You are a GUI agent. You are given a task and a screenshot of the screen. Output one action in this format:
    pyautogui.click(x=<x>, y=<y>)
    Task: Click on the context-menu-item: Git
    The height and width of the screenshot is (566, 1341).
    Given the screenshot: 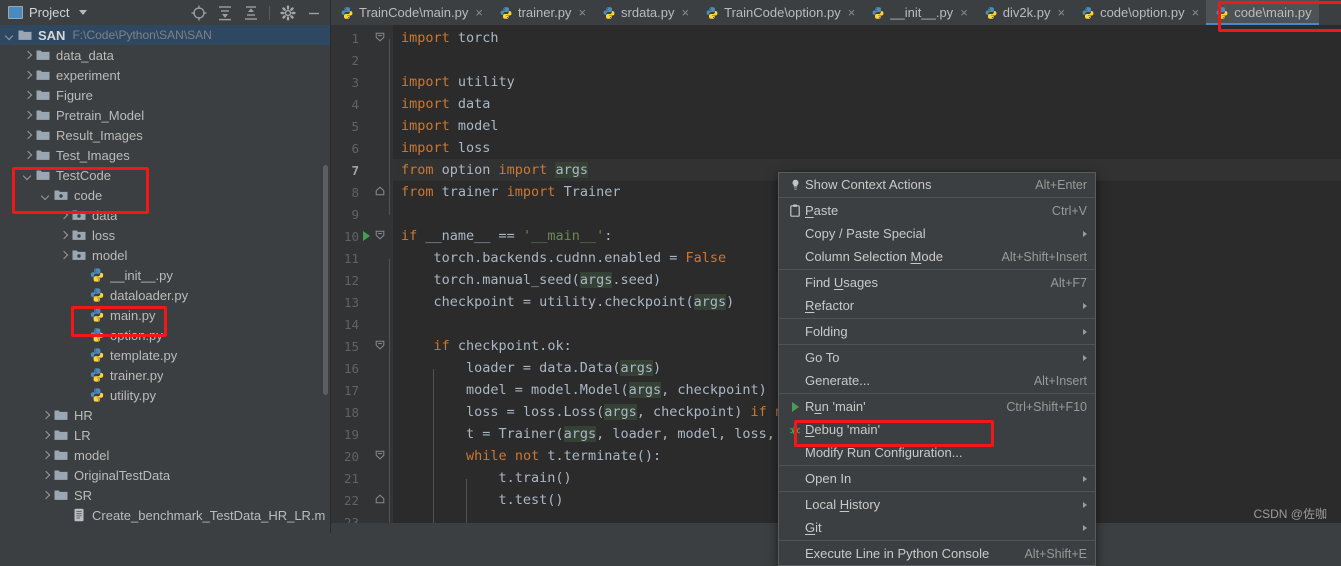 What is the action you would take?
    pyautogui.click(x=937, y=527)
    